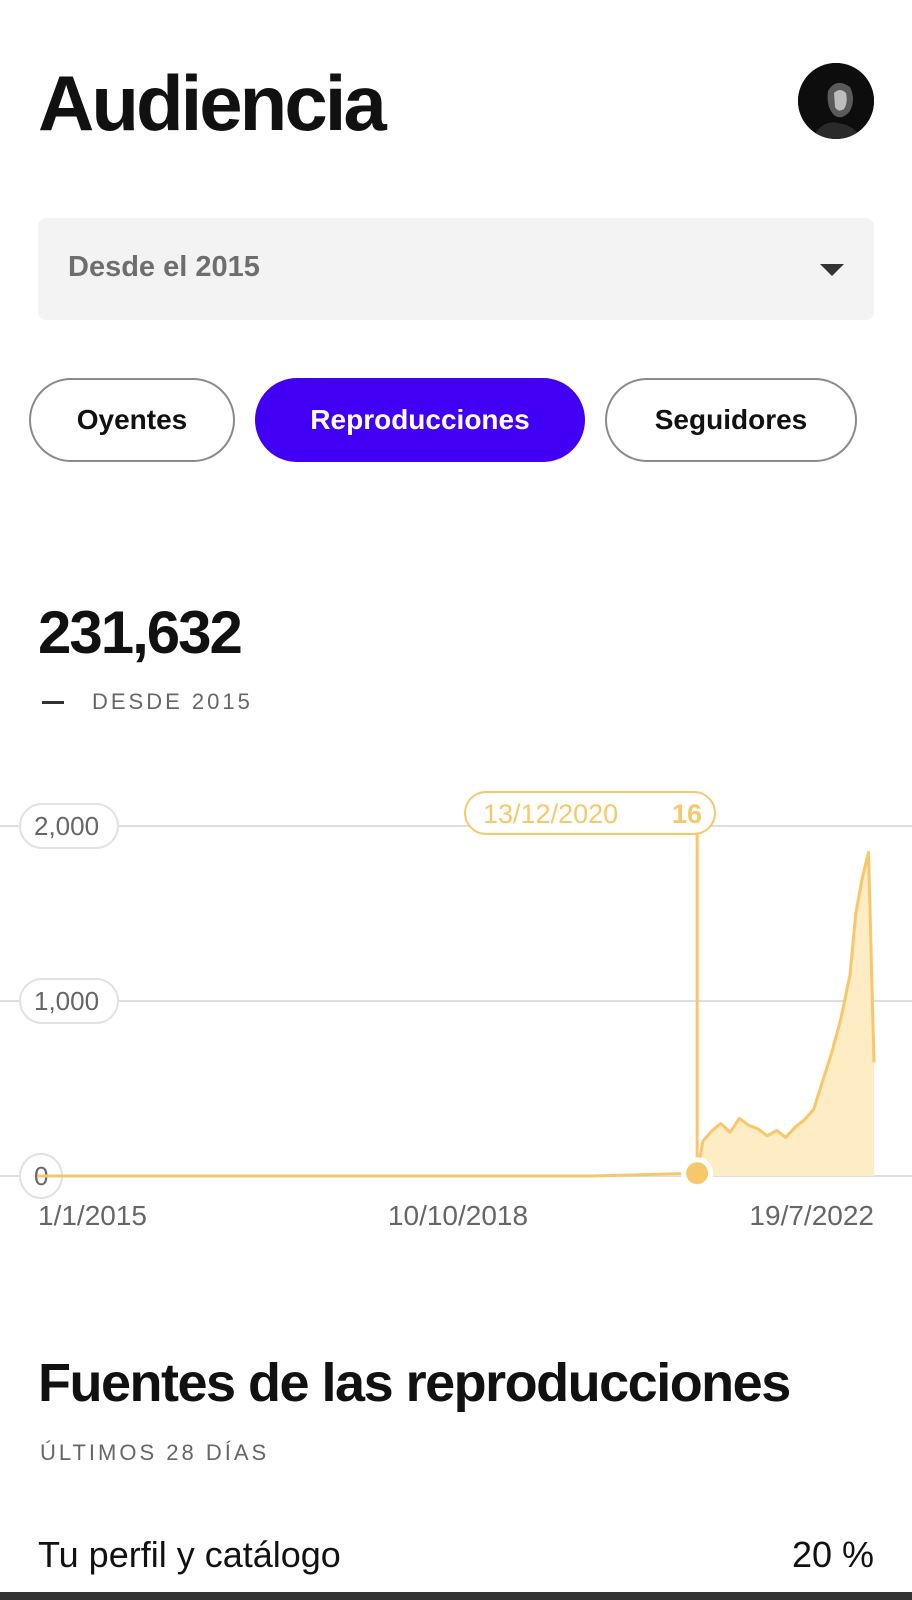 The width and height of the screenshot is (912, 1600). I want to click on period-dropdown: Desde el 2015, so click(456, 269).